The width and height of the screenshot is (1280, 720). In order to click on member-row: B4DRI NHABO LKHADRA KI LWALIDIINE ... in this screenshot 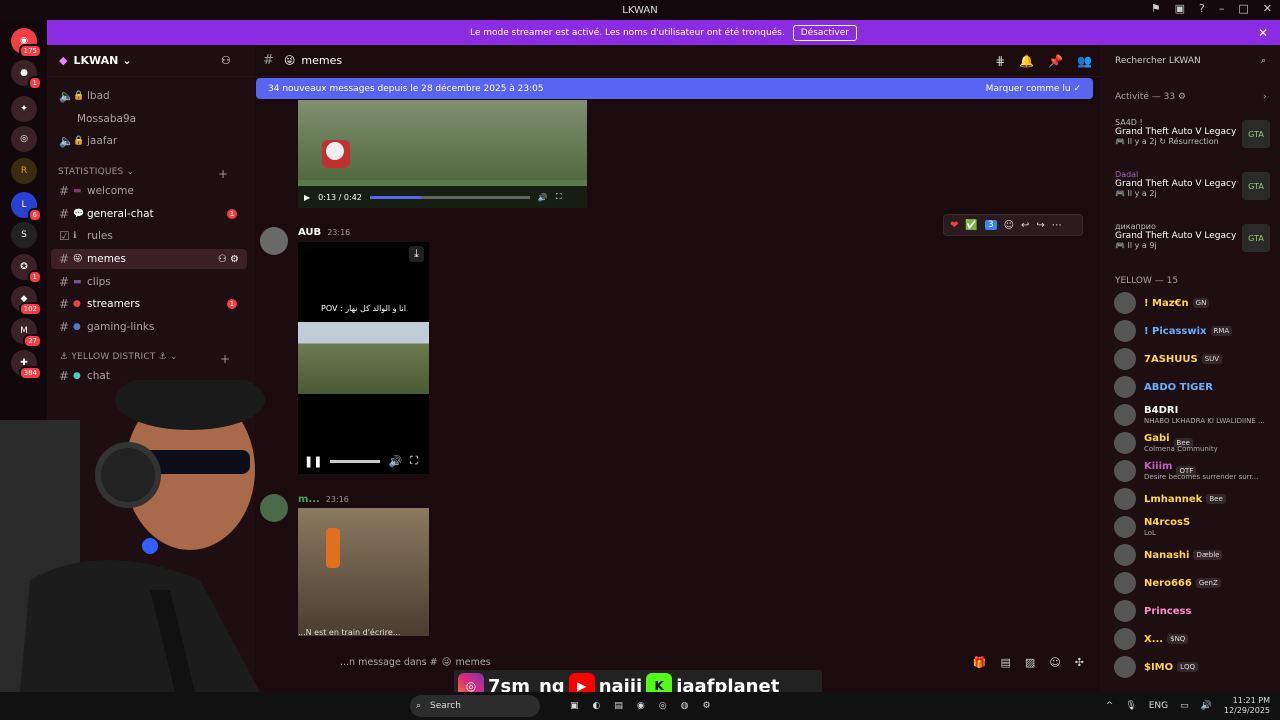, I will do `click(1195, 415)`.